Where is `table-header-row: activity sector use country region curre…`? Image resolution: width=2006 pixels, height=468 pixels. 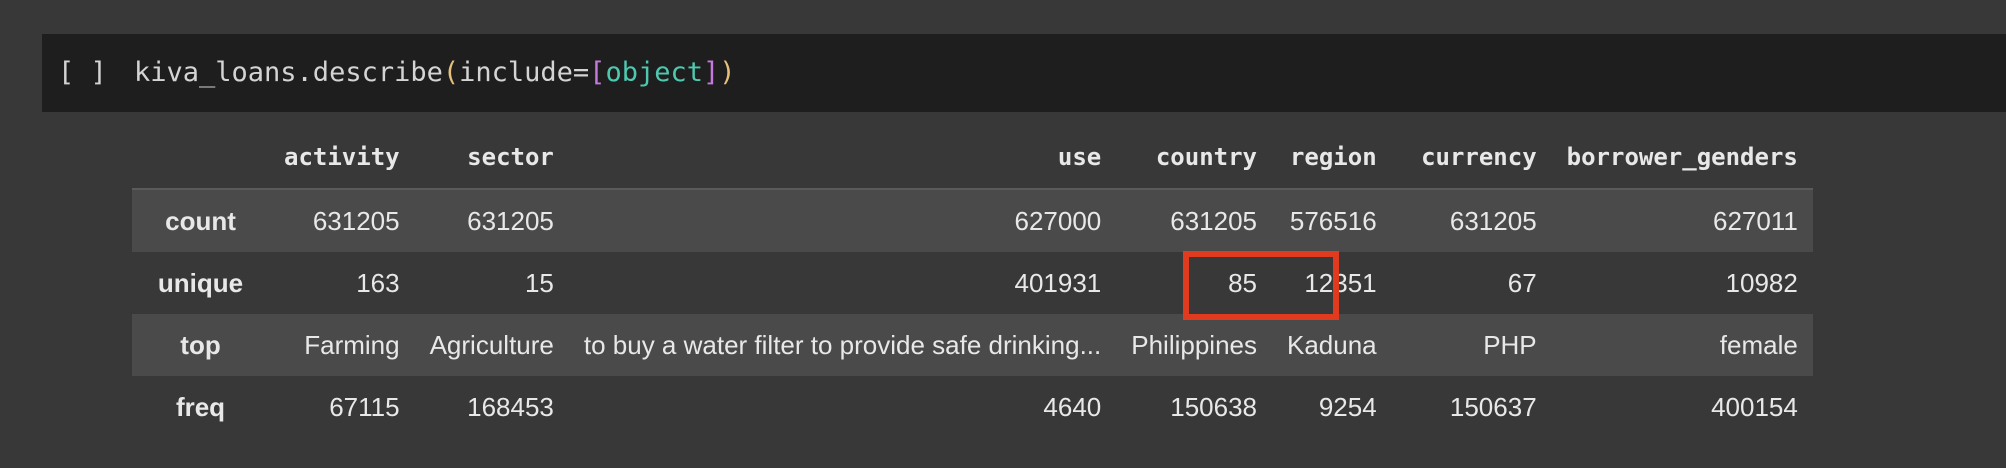
table-header-row: activity sector use country region curre… is located at coordinates (972, 158).